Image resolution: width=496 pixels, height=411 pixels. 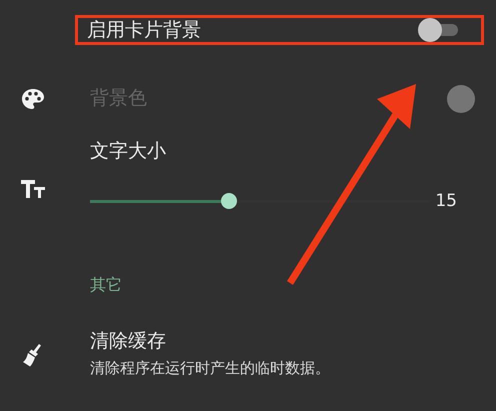 I want to click on palette-icon, so click(x=33, y=99).